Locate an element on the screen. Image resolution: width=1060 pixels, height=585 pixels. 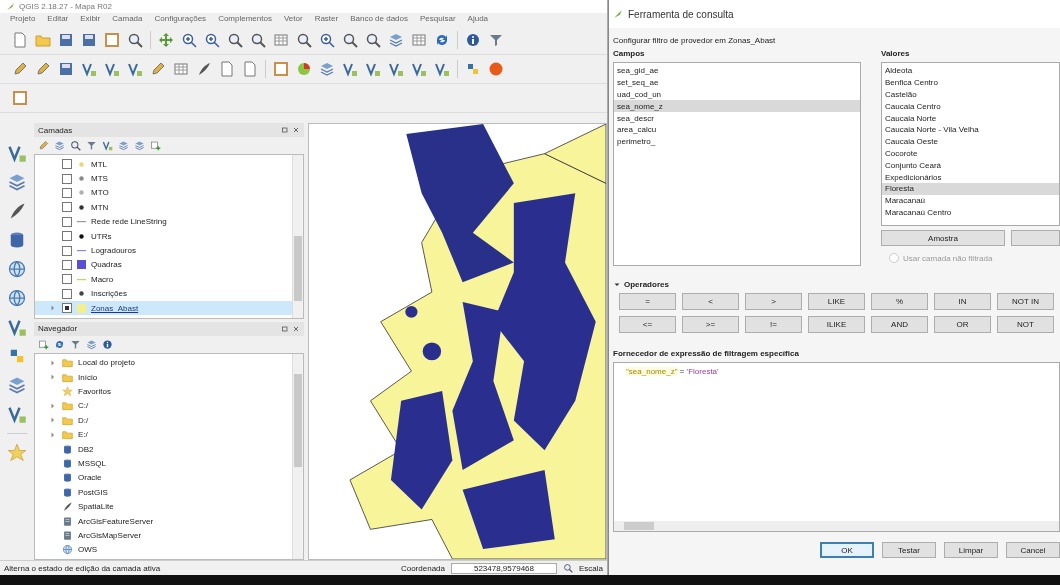
menu-item: Camada is located at coordinates (127, 18).